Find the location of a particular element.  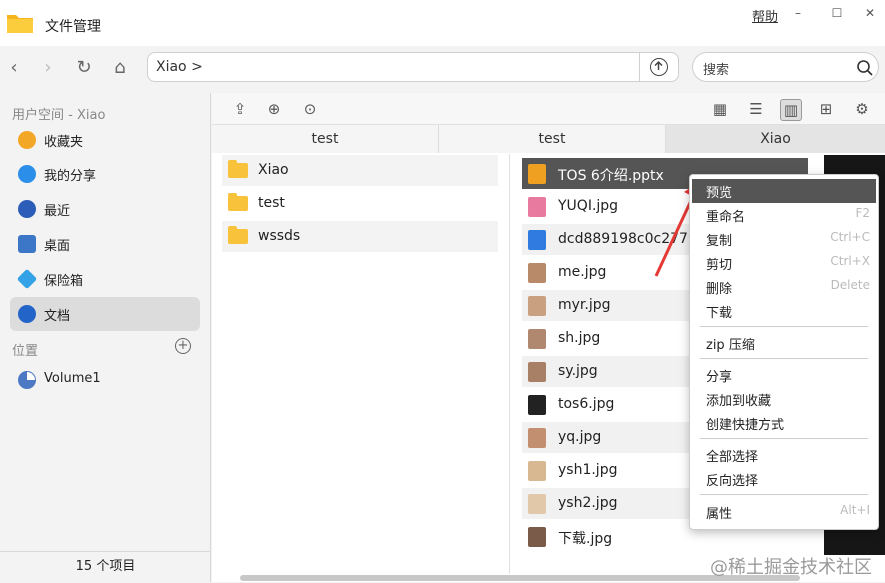

window-title: 文件管理 is located at coordinates (73, 27).